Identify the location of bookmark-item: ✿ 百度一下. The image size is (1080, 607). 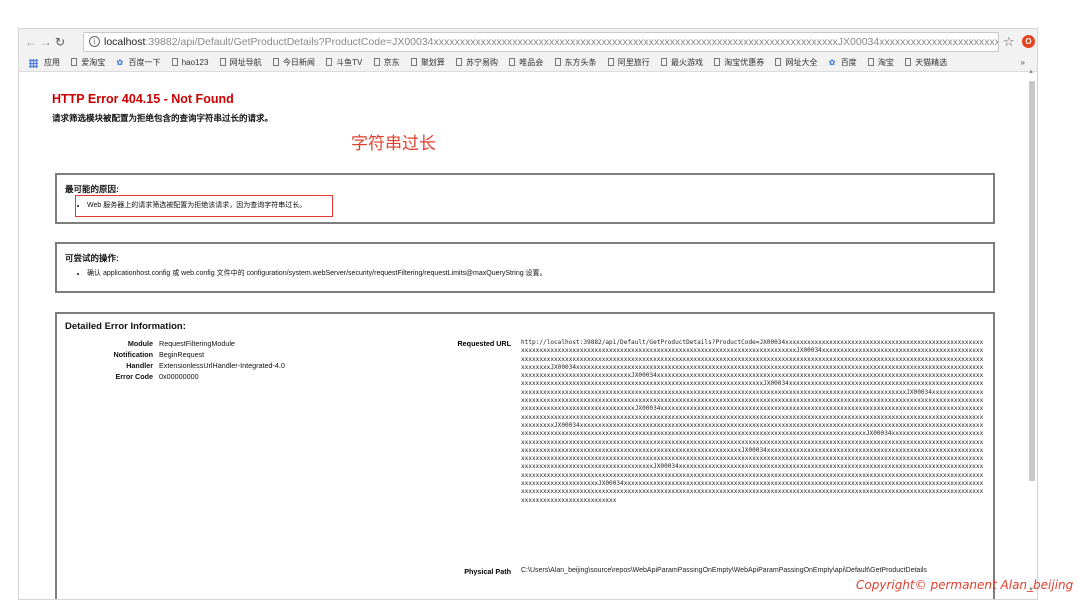
(138, 63).